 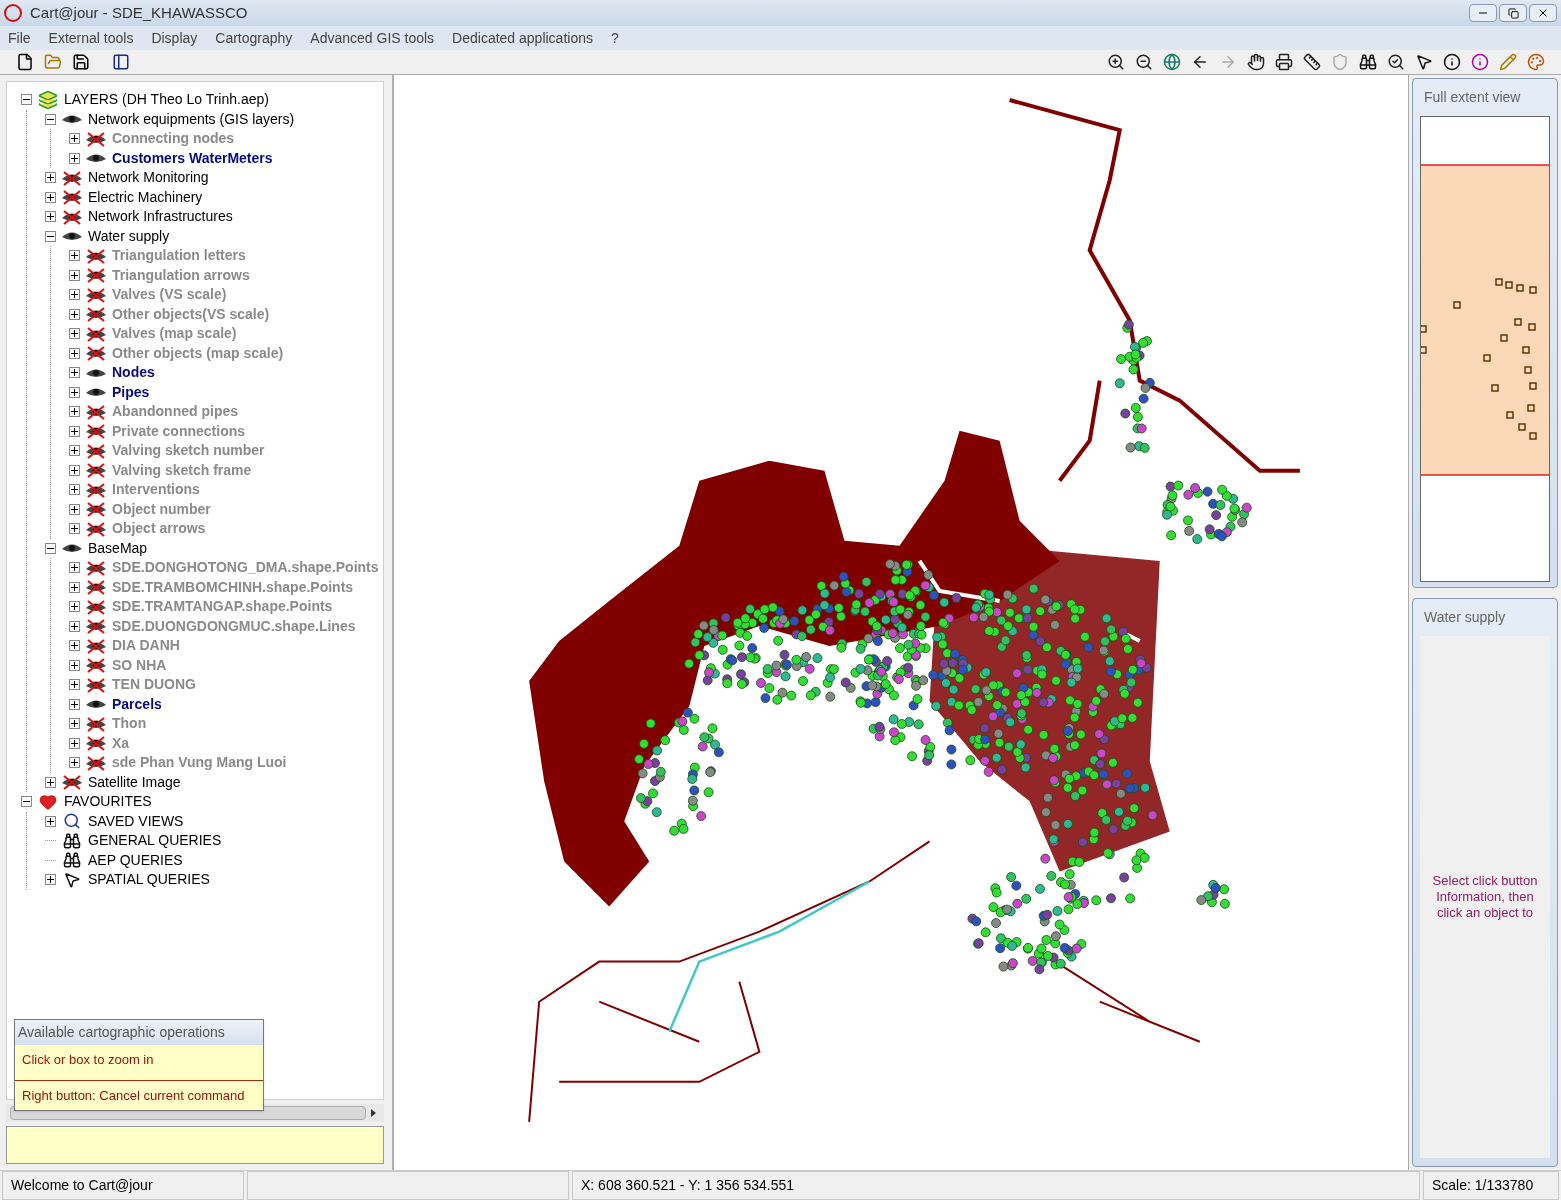 I want to click on printer-icon, so click(x=1284, y=62).